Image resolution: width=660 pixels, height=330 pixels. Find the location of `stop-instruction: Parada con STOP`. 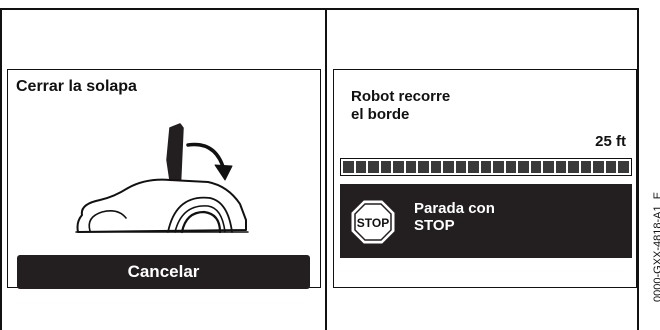

stop-instruction: Parada con STOP is located at coordinates (514, 217).